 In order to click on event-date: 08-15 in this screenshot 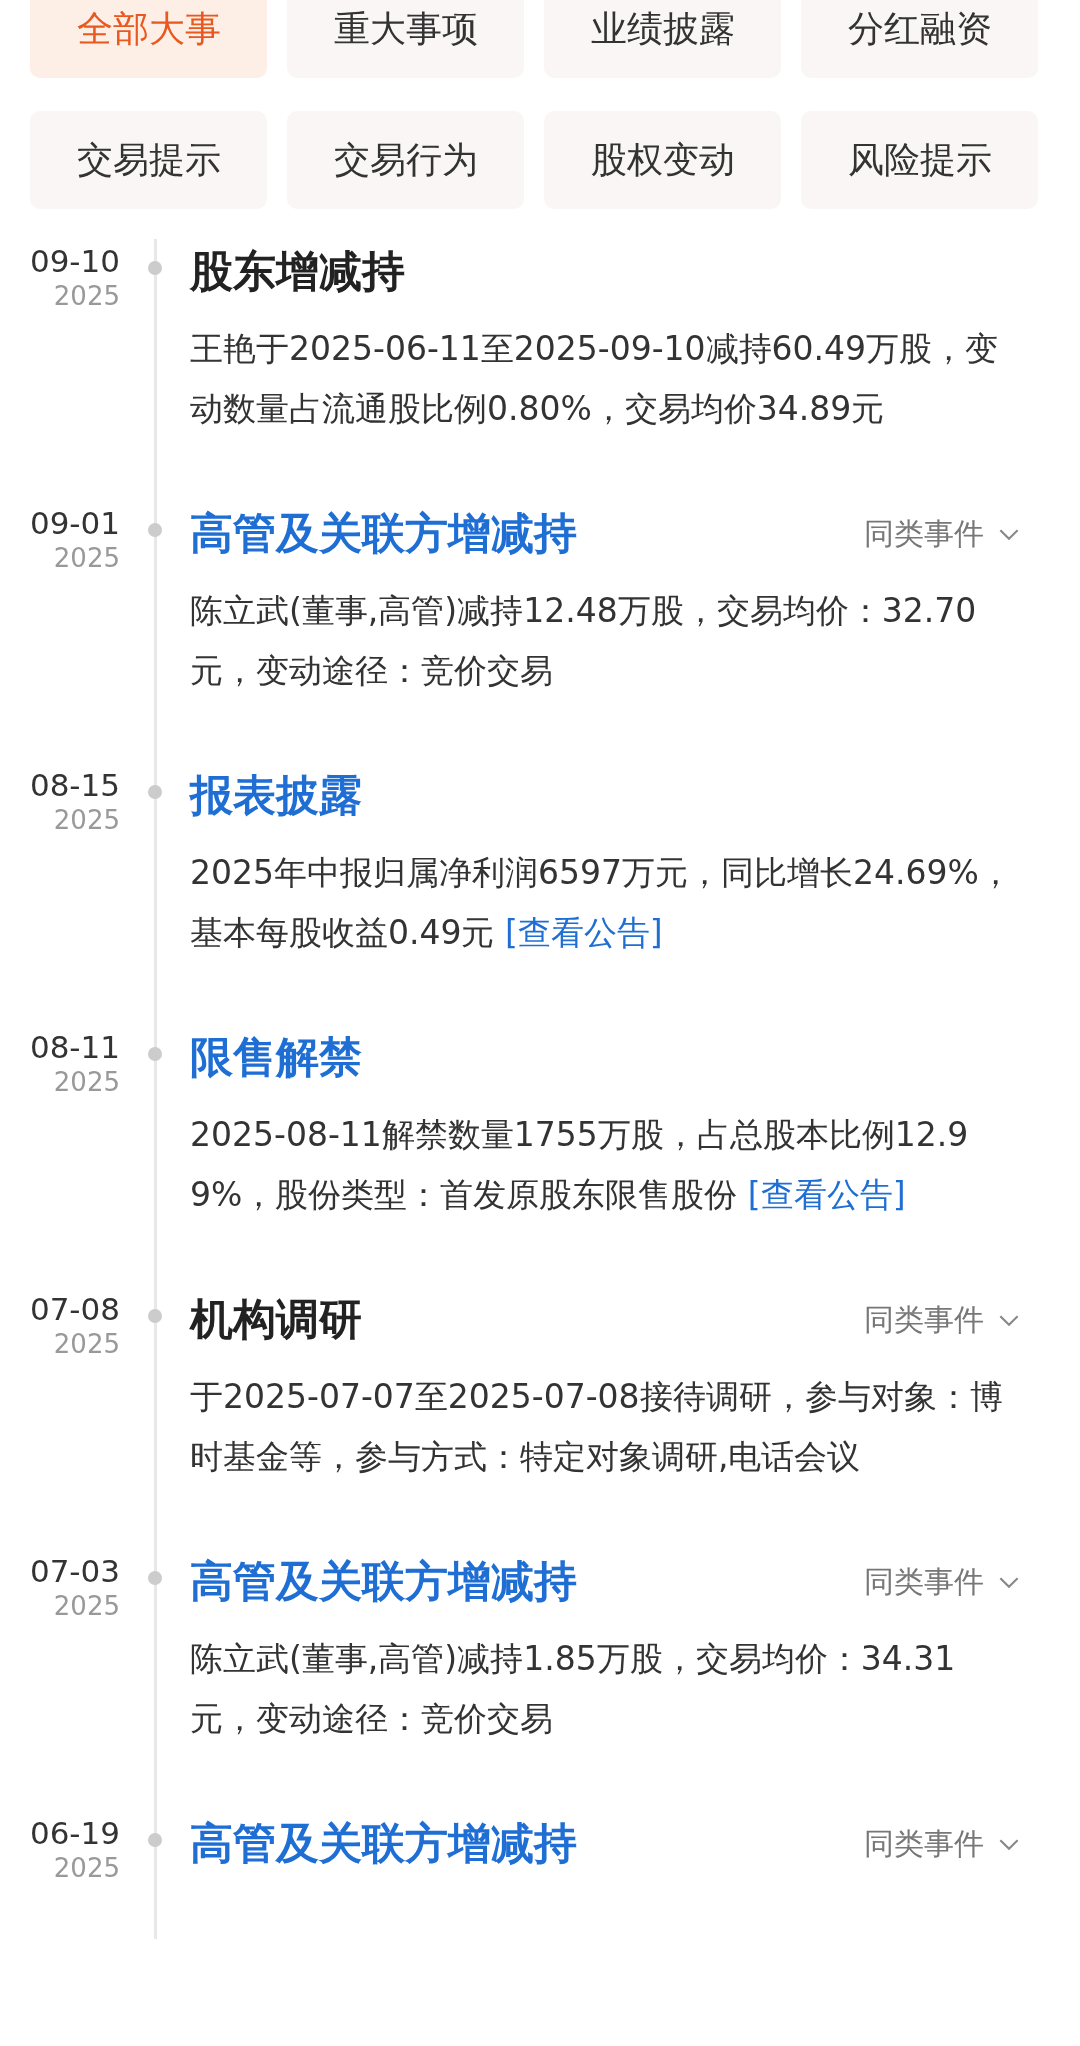, I will do `click(74, 785)`.